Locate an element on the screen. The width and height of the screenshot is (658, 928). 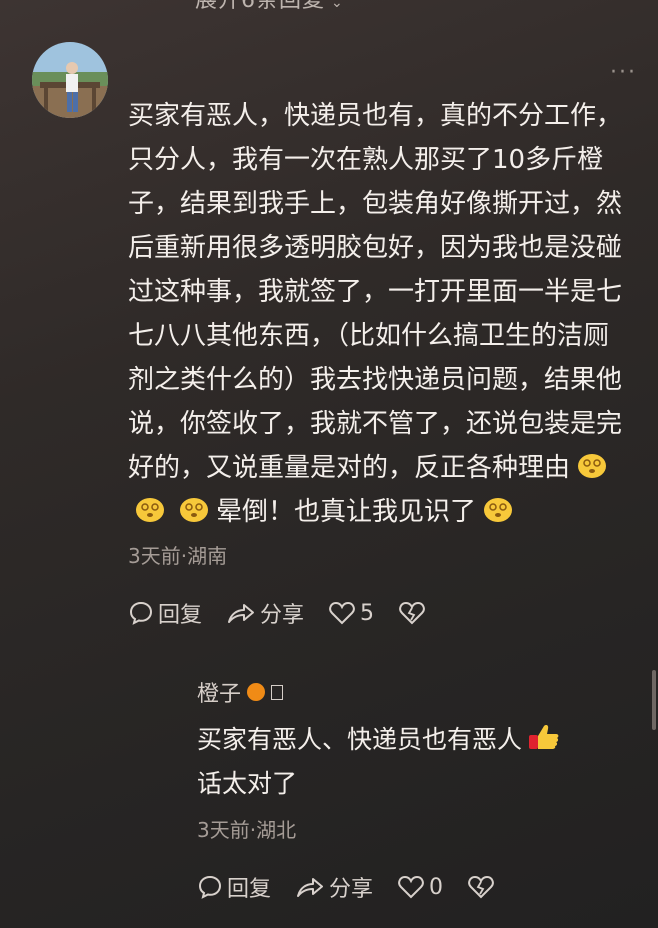
reply-button: 回复 is located at coordinates (165, 613).